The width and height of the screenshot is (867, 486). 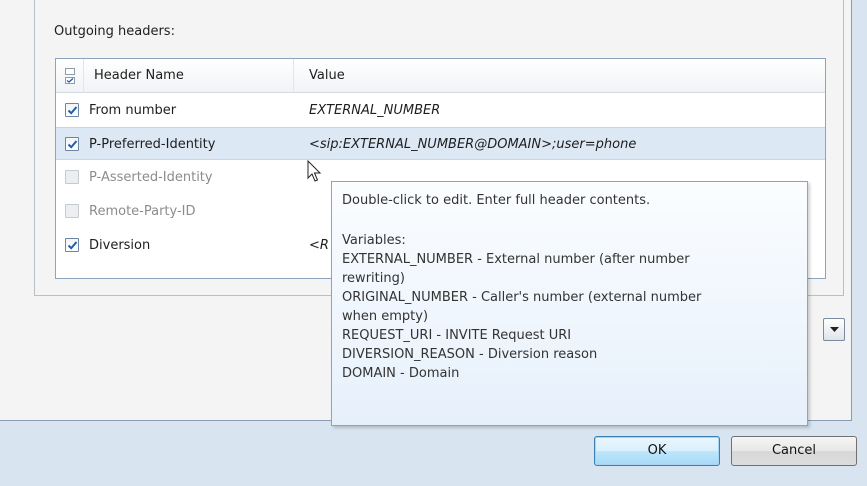 I want to click on column-header-name: Header Name, so click(x=189, y=76).